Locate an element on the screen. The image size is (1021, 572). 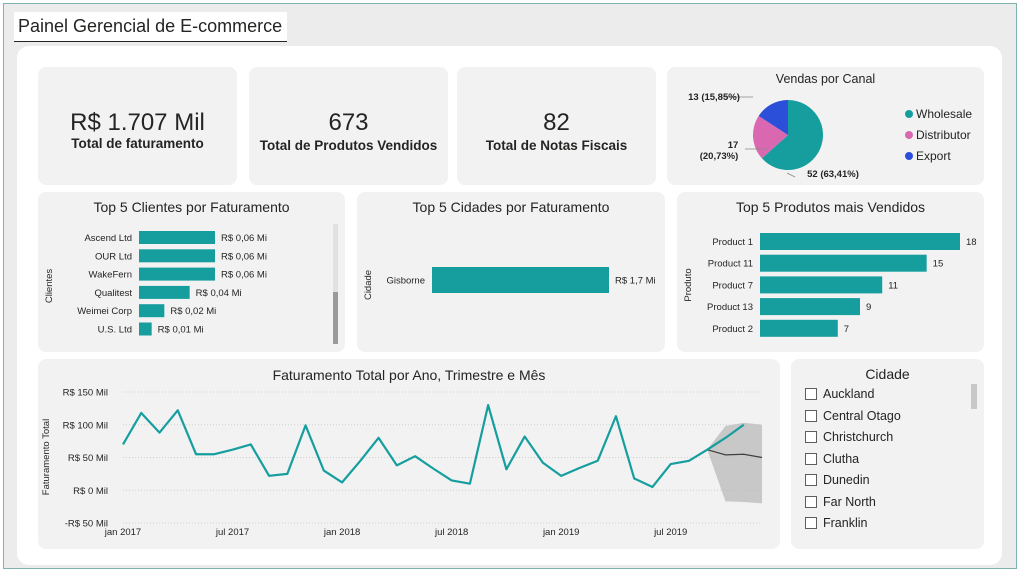
kpi-card-revenue: R$ 1.707 Mil Total de faturamento is located at coordinates (137, 126).